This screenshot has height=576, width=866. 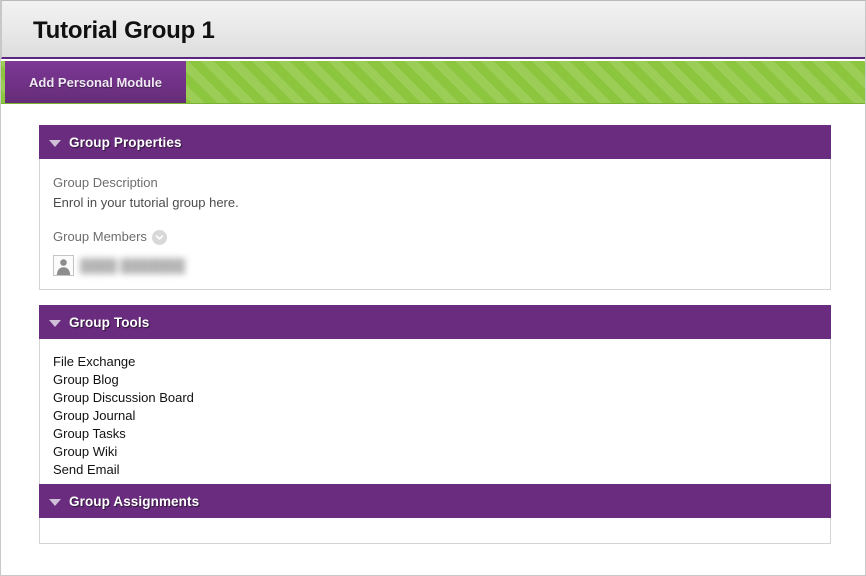 What do you see at coordinates (132, 265) in the screenshot?
I see `member-name: ████ ███████` at bounding box center [132, 265].